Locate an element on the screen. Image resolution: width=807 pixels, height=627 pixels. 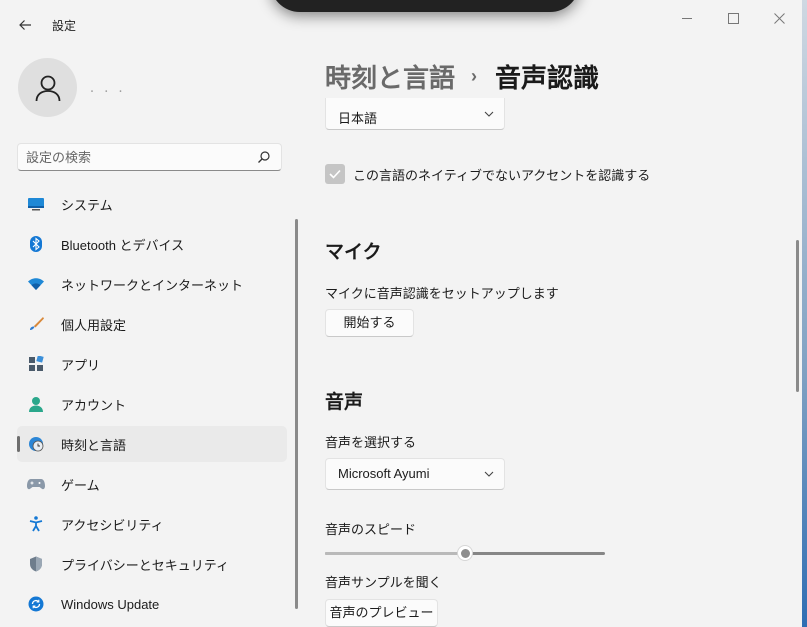
avatar is located at coordinates (47, 87).